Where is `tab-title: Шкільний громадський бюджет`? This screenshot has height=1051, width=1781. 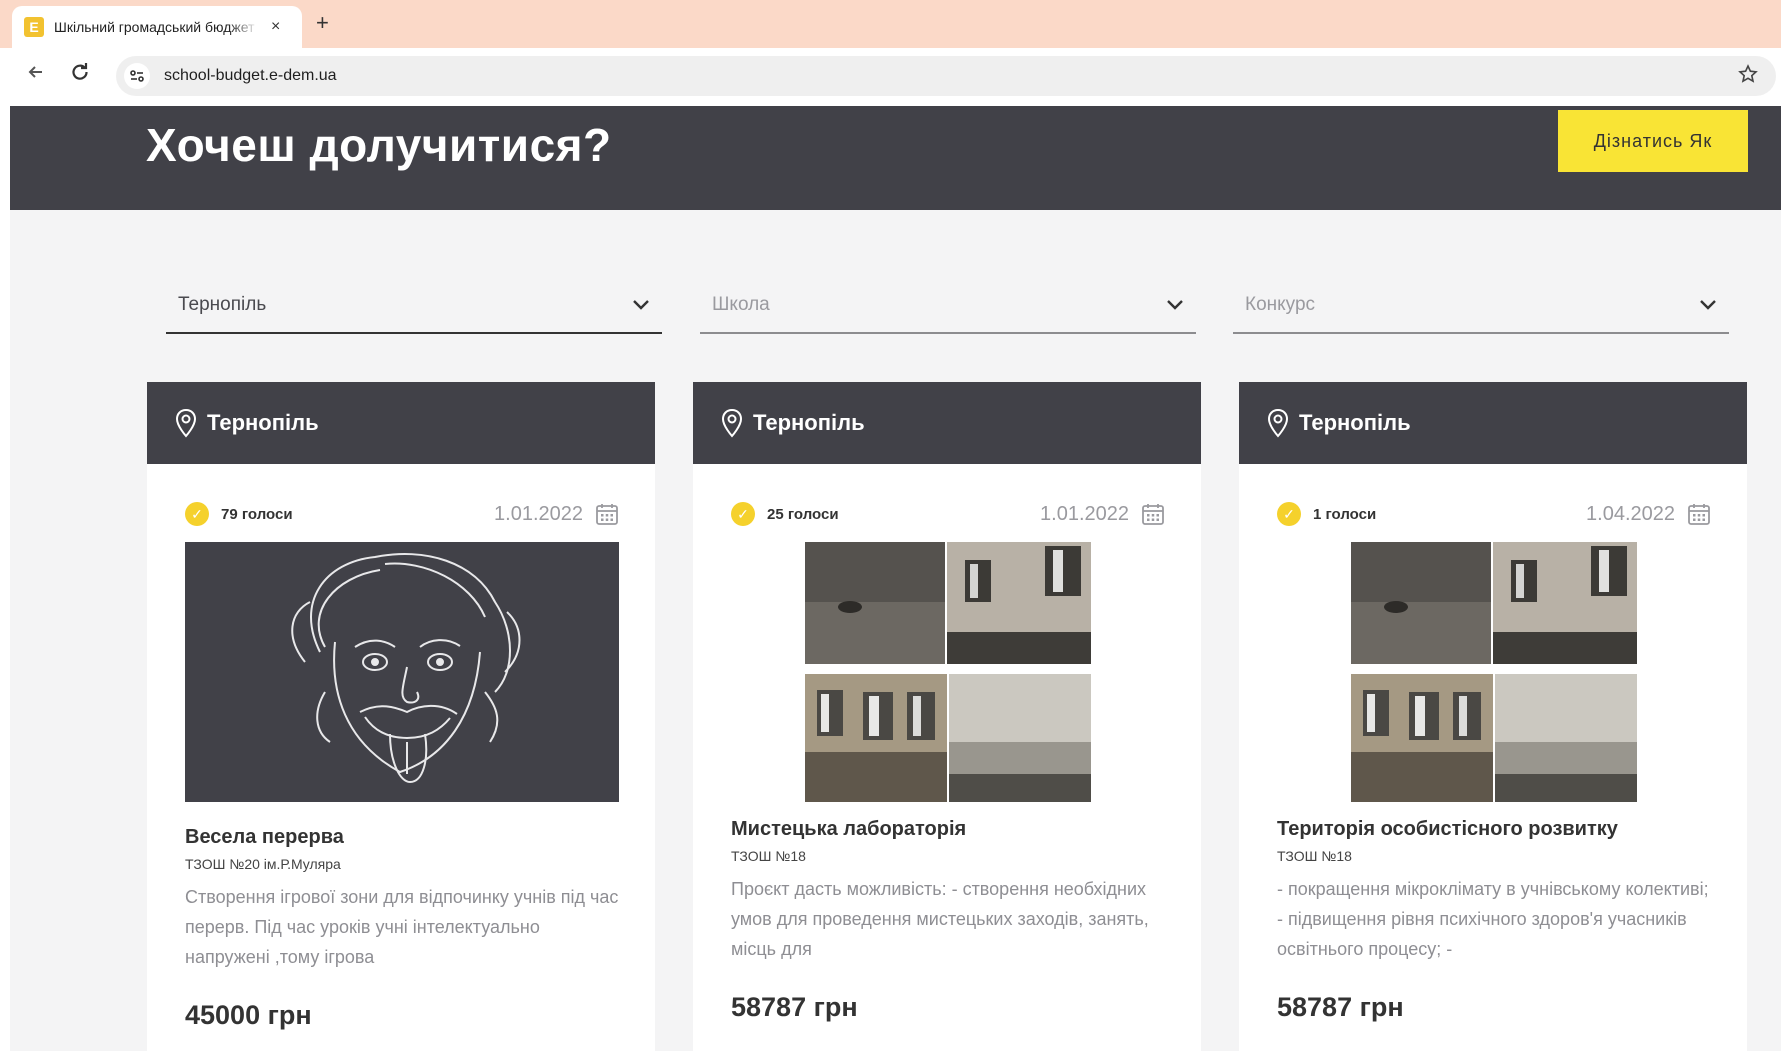 tab-title: Шкільний громадський бюджет is located at coordinates (154, 27).